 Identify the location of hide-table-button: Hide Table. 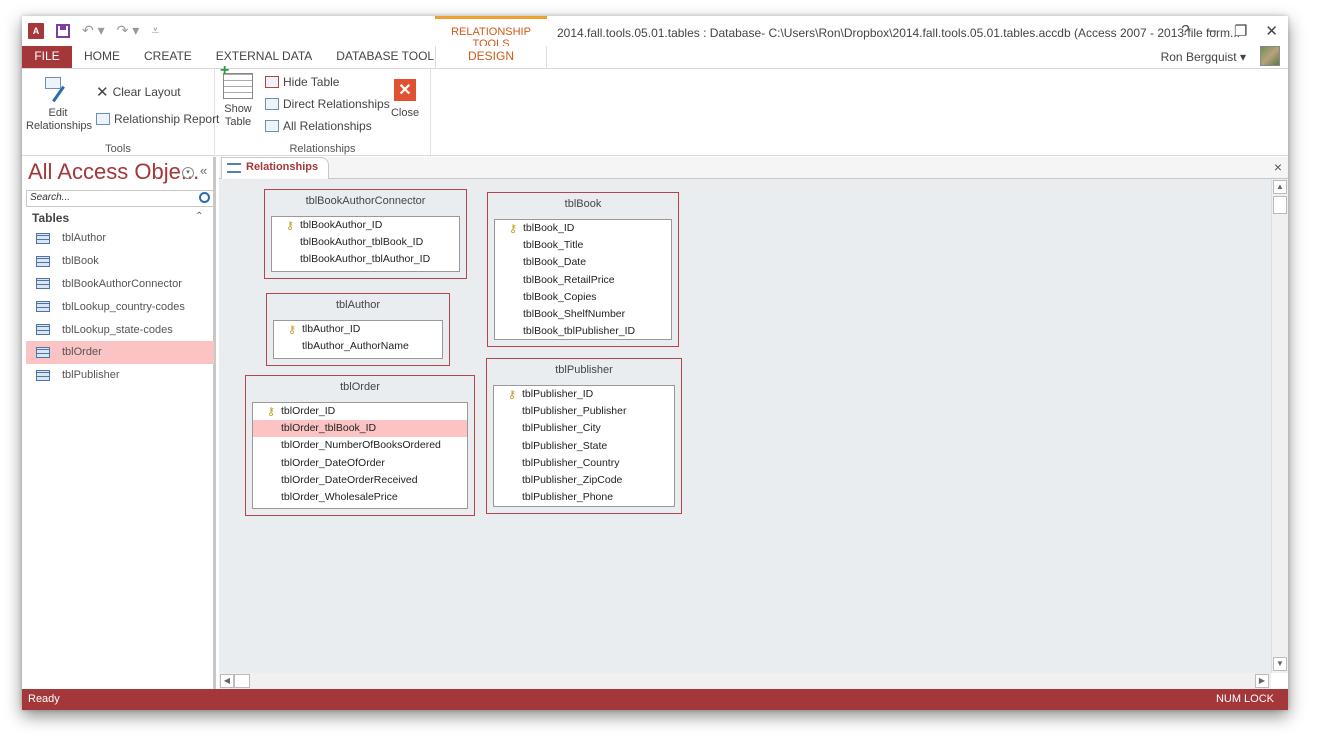
(302, 82).